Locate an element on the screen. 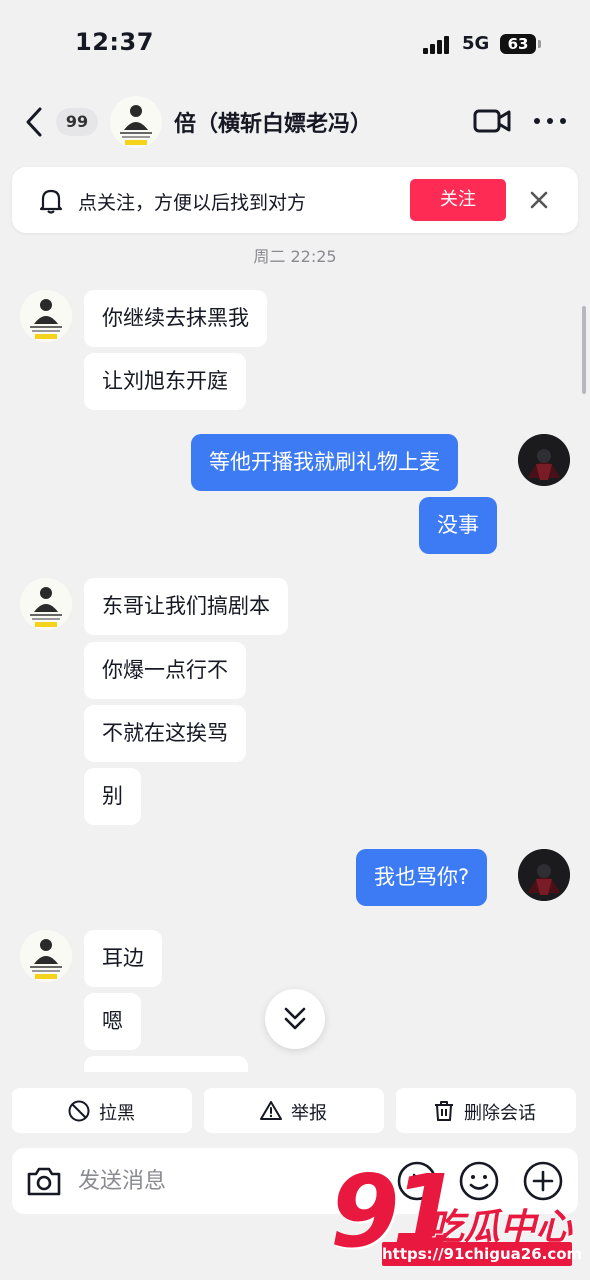 This screenshot has height=1280, width=590. double-chevron-down-icon is located at coordinates (295, 1018).